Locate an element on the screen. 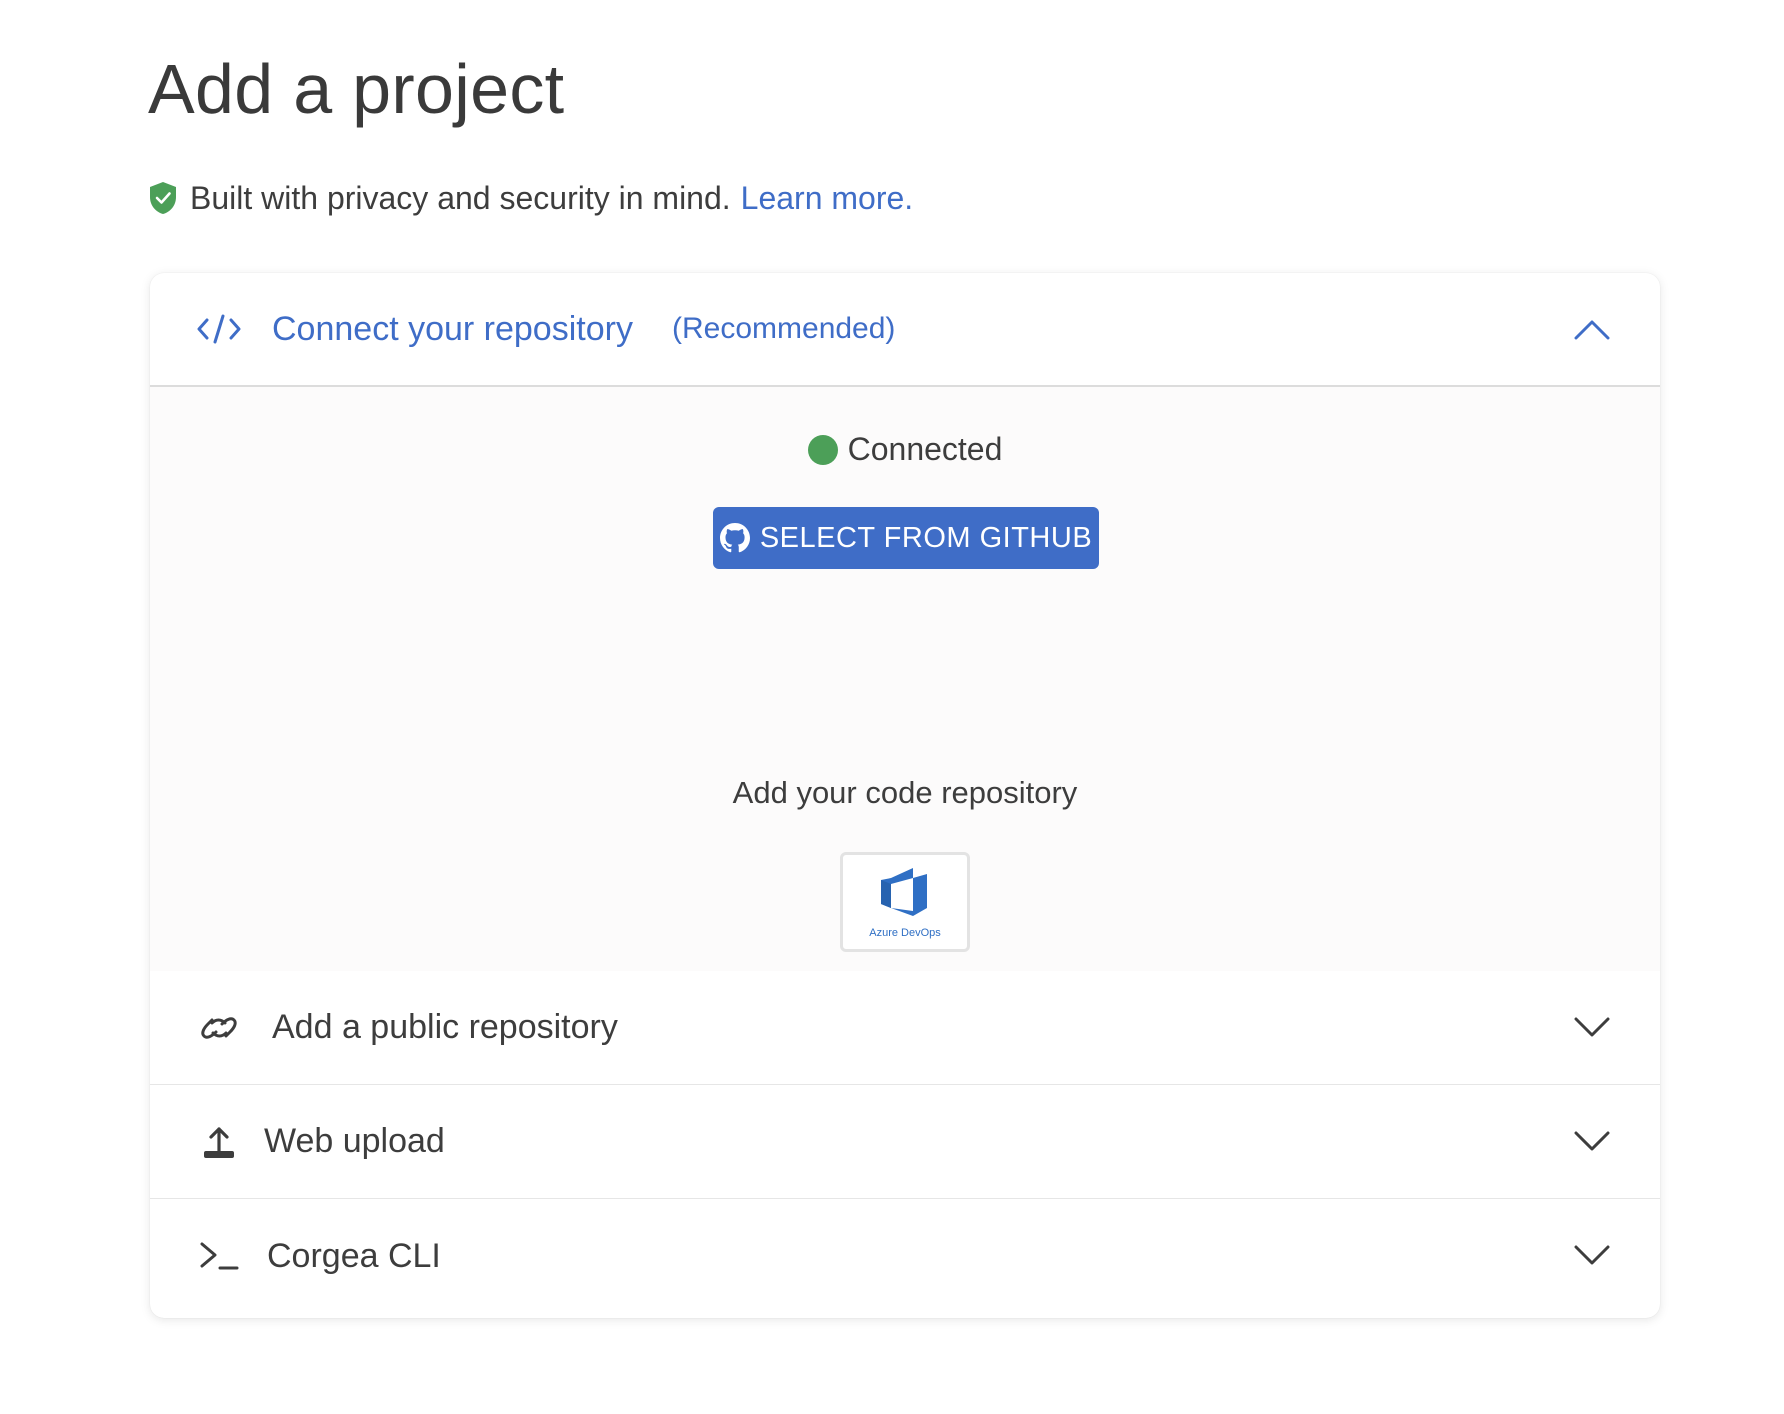 The width and height of the screenshot is (1784, 1414). recommended-badge: (Recommended) is located at coordinates (784, 328).